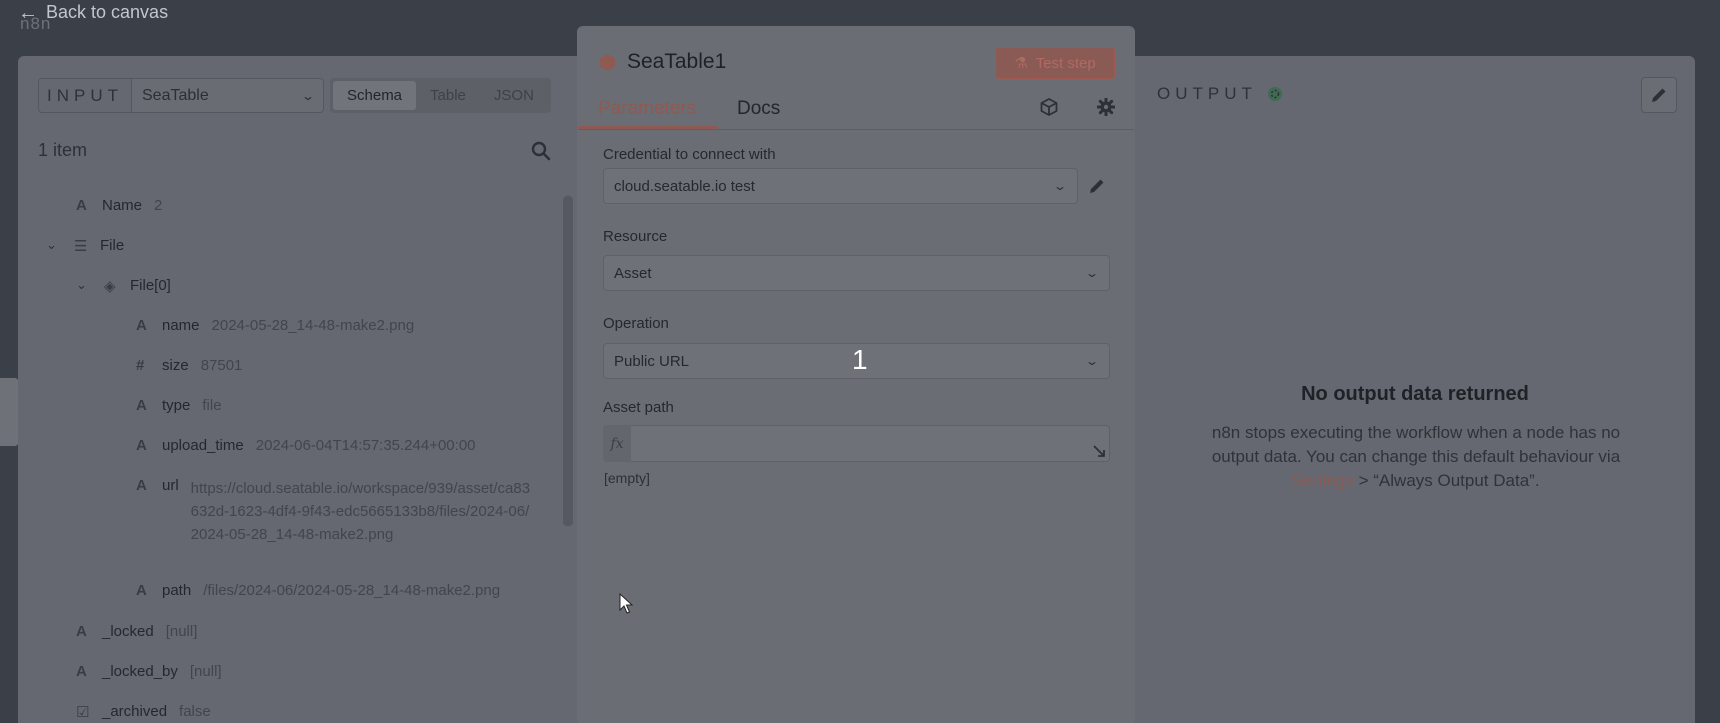 The width and height of the screenshot is (1720, 723). Describe the element at coordinates (1021, 63) in the screenshot. I see `flask-icon: ⚗` at that location.